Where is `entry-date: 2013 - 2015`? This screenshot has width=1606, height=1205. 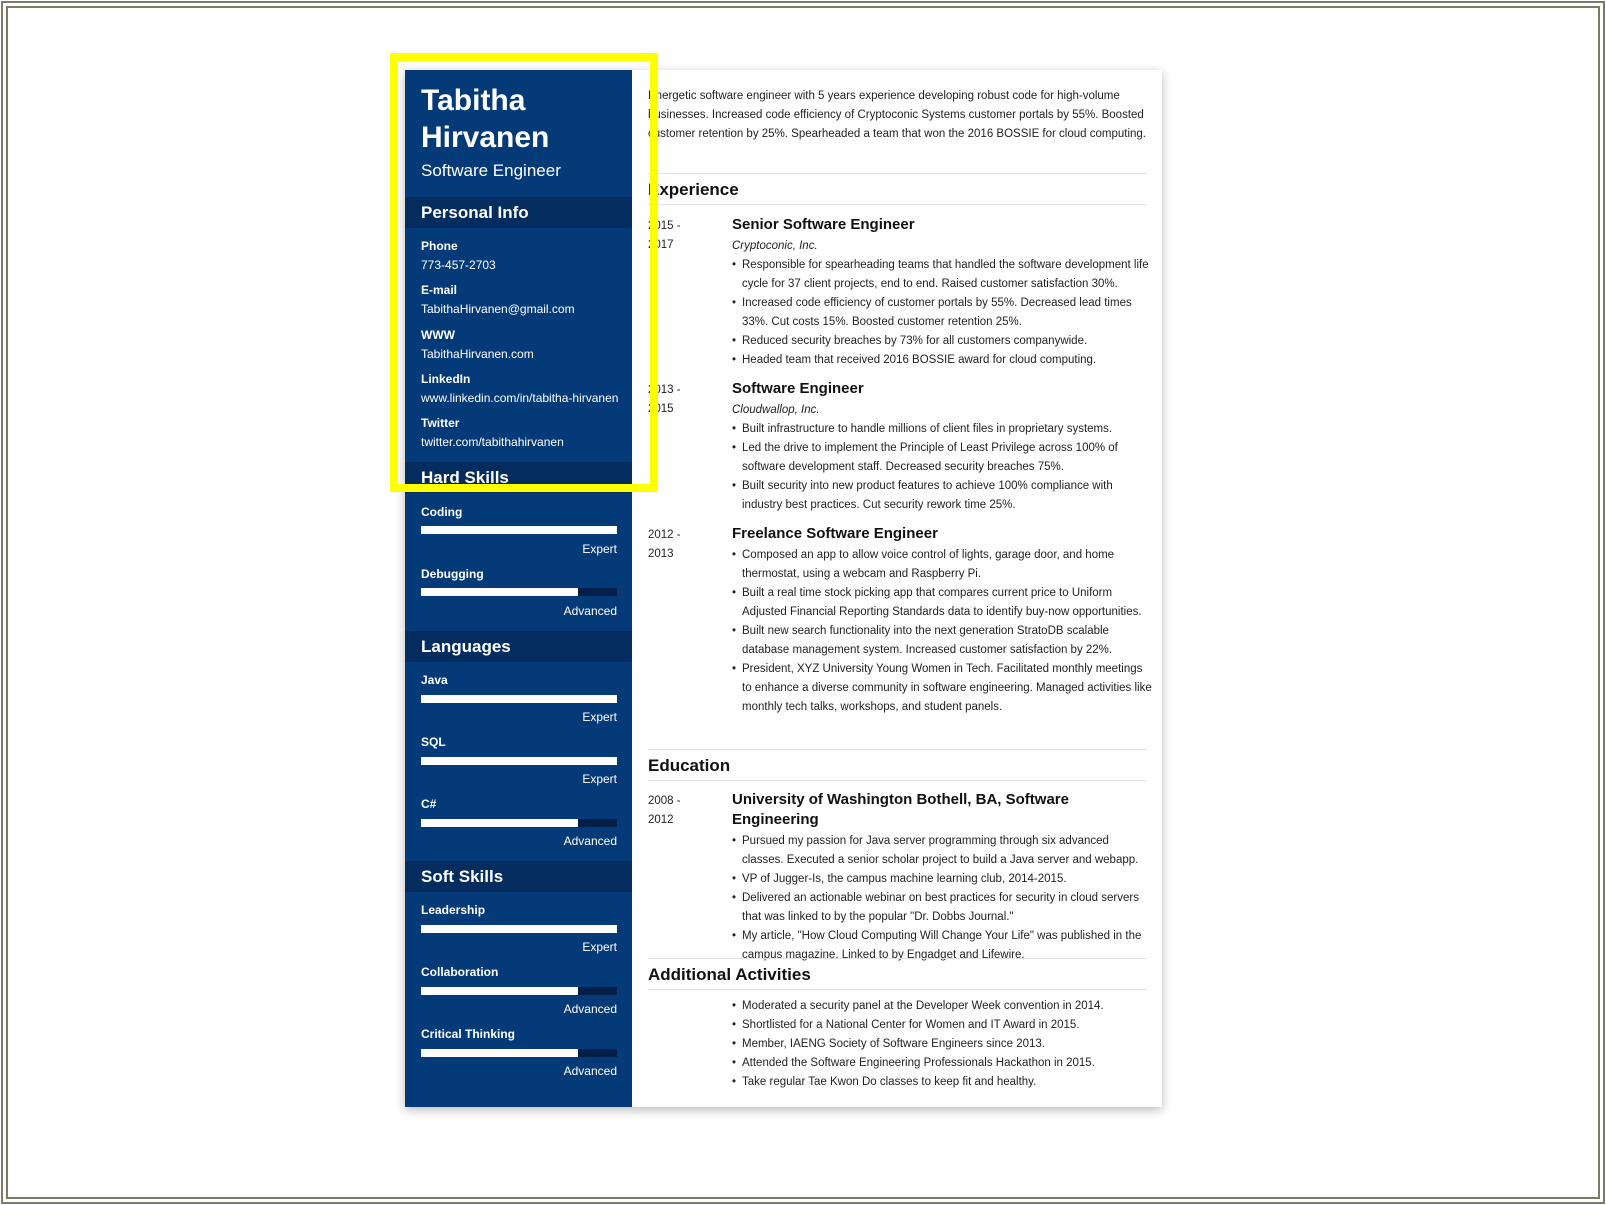 entry-date: 2013 - 2015 is located at coordinates (678, 400).